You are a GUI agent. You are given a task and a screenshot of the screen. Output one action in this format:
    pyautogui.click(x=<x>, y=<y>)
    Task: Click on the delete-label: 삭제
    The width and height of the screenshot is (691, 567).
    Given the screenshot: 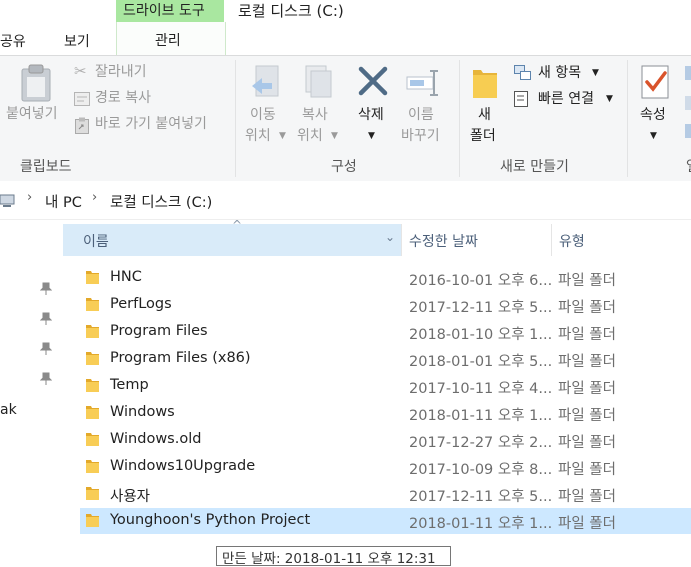 What is the action you would take?
    pyautogui.click(x=371, y=115)
    